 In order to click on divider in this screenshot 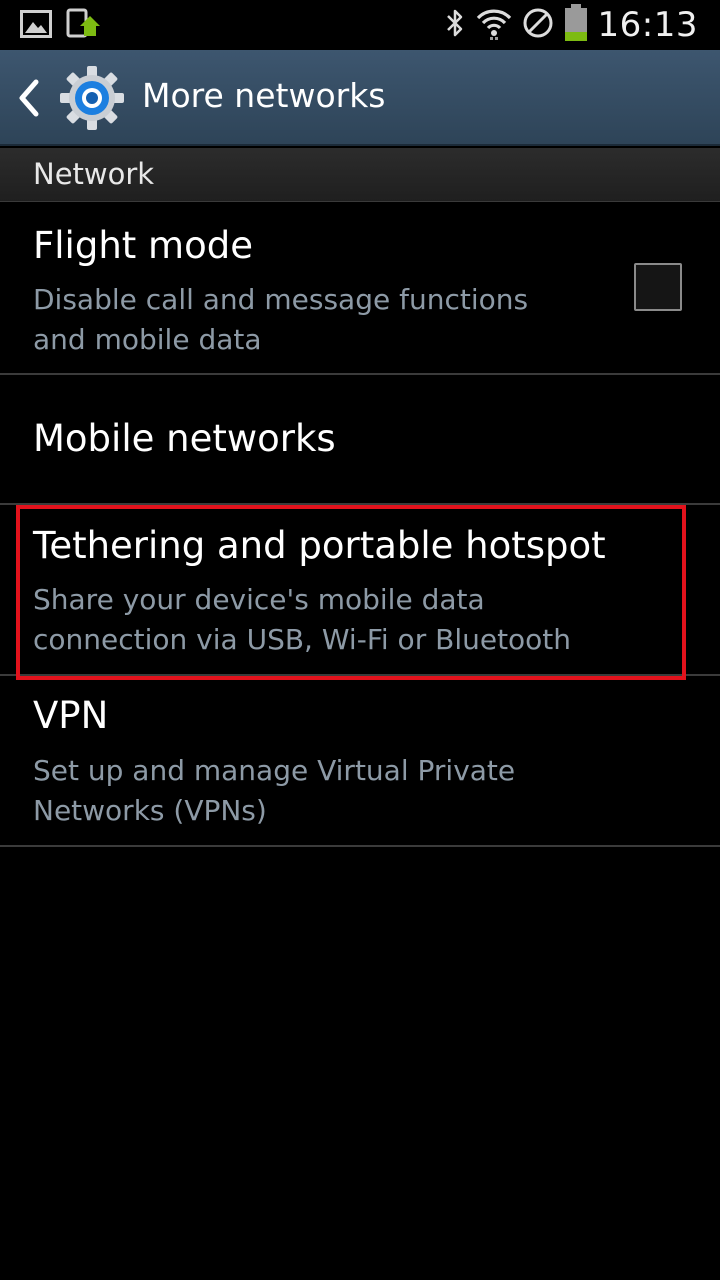, I will do `click(360, 846)`.